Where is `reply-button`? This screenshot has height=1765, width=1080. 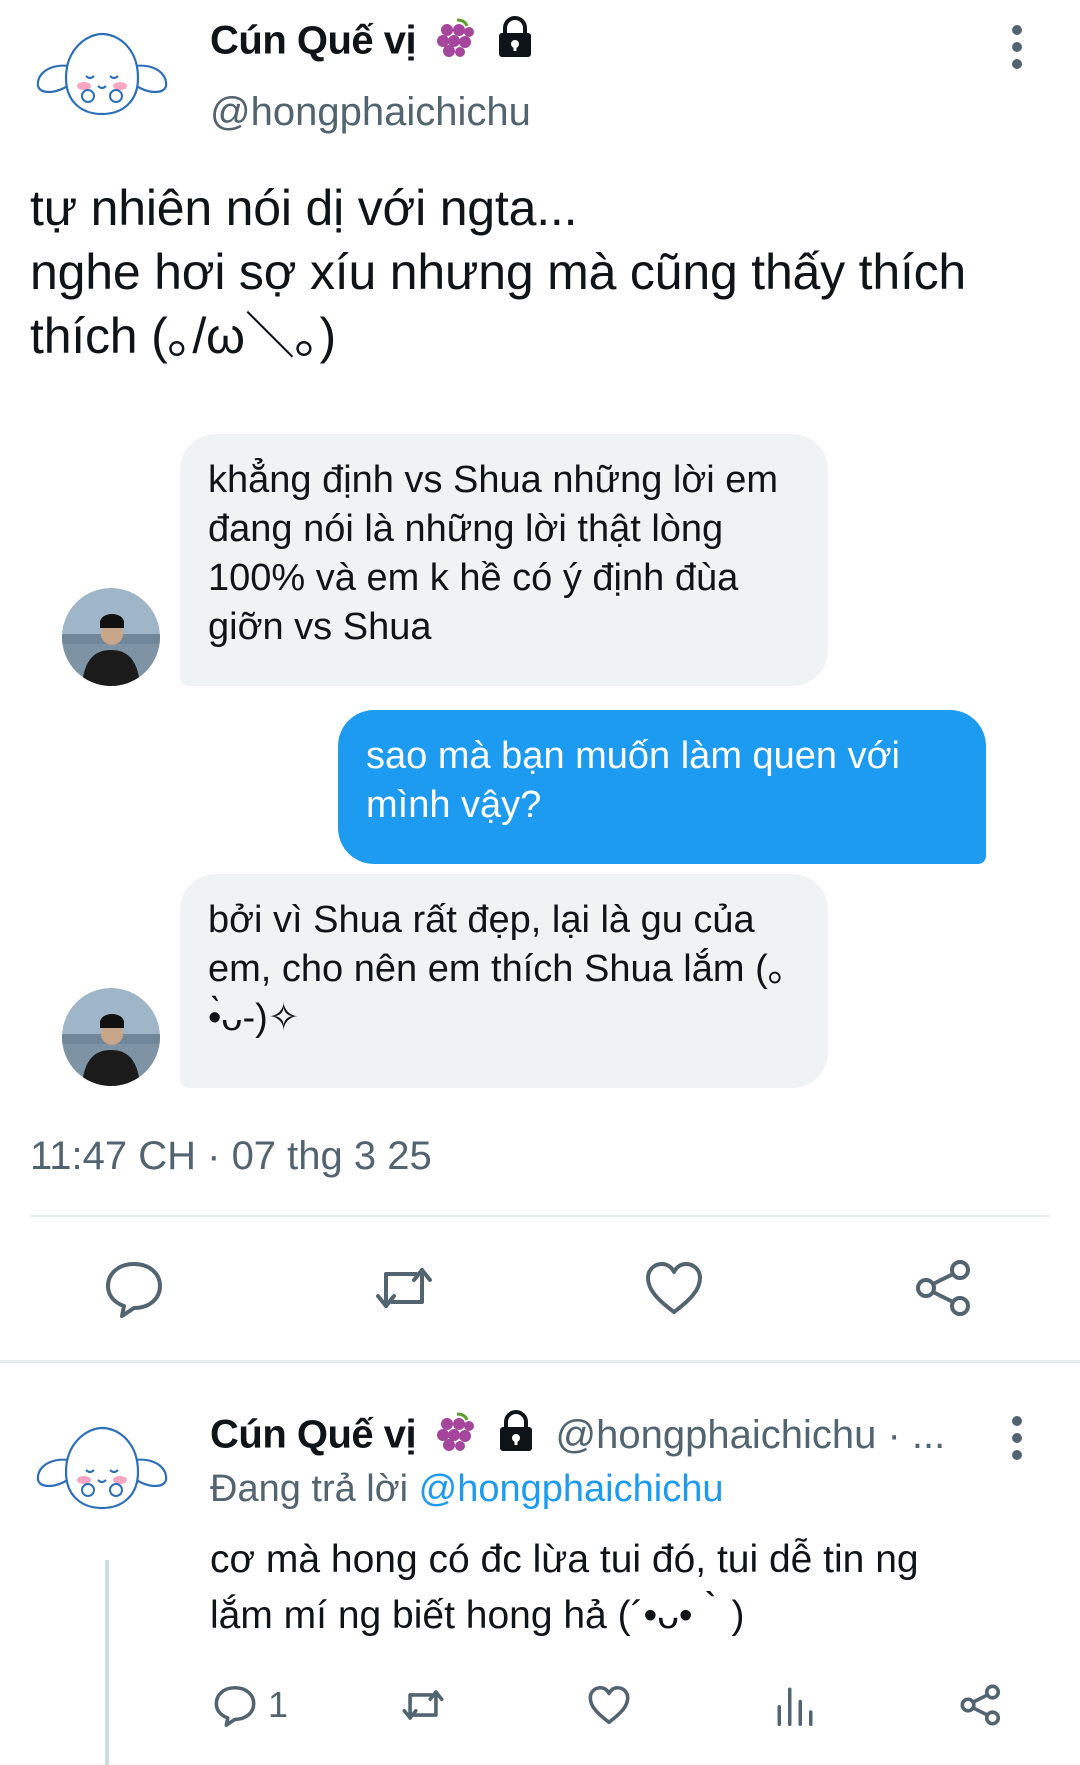 reply-button is located at coordinates (134, 1290).